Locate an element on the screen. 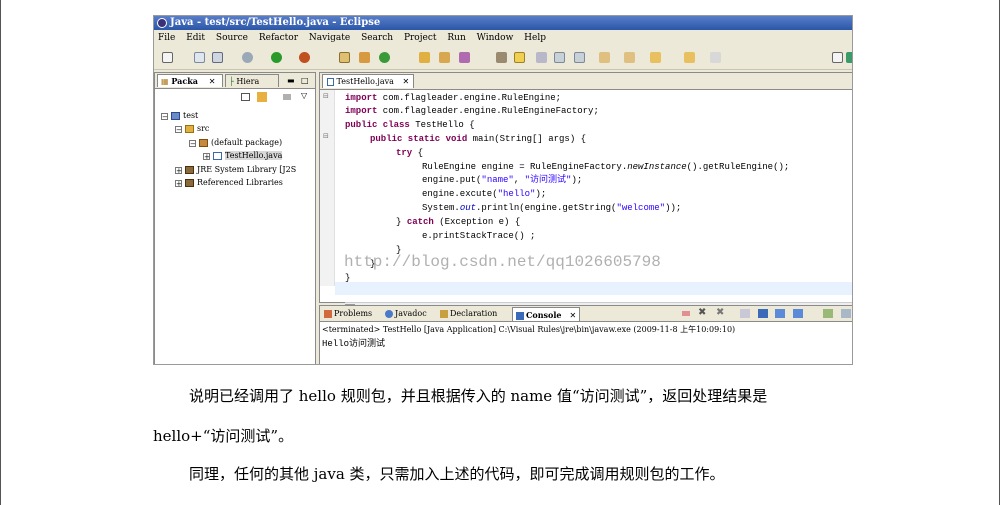  menu-project: Project is located at coordinates (420, 38).